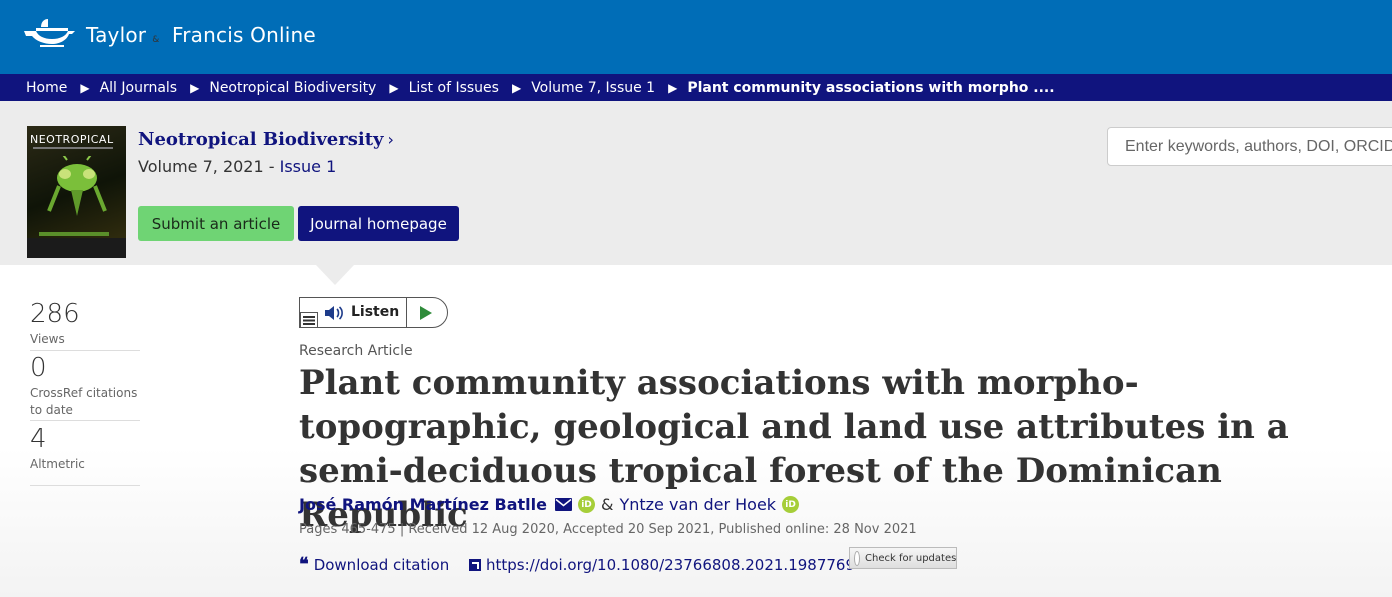  Describe the element at coordinates (475, 565) in the screenshot. I see `external-link-icon` at that location.